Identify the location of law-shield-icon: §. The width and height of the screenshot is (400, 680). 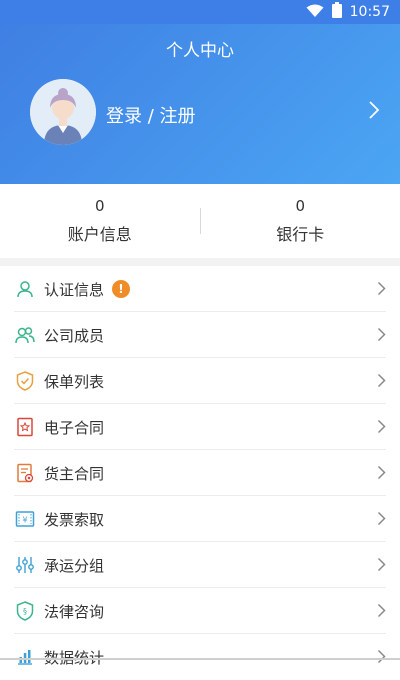
(25, 611).